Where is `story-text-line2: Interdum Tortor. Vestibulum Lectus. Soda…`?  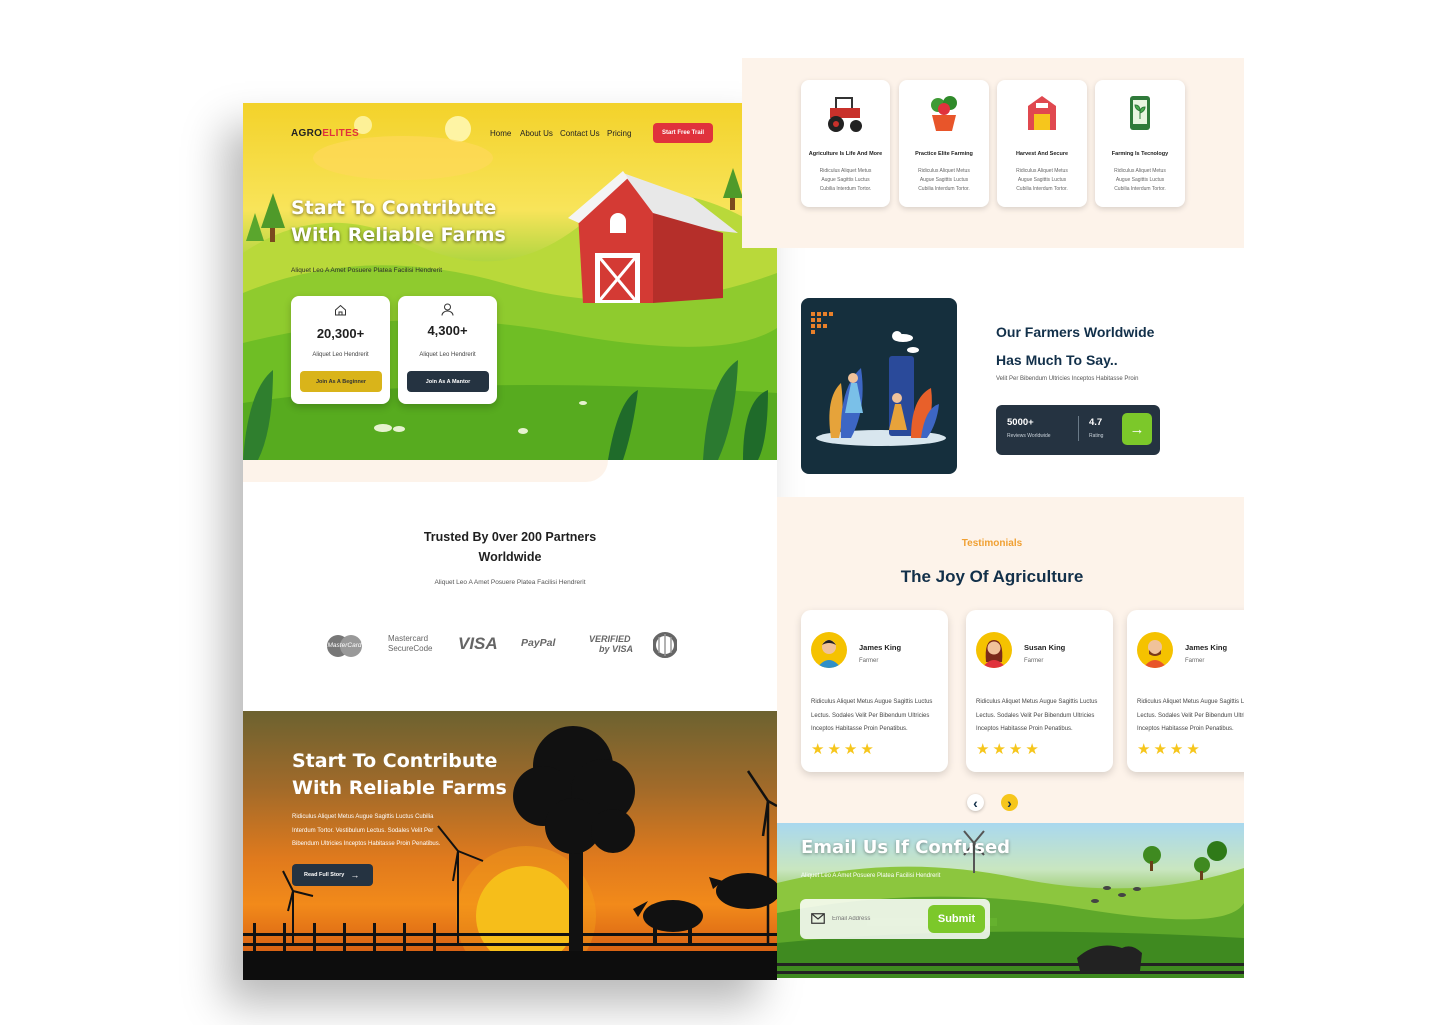 story-text-line2: Interdum Tortor. Vestibulum Lectus. Soda… is located at coordinates (363, 830).